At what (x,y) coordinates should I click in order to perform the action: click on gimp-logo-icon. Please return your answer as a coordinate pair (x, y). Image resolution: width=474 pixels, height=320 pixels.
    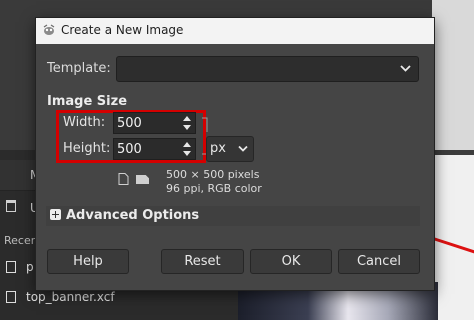
    Looking at the image, I should click on (49, 29).